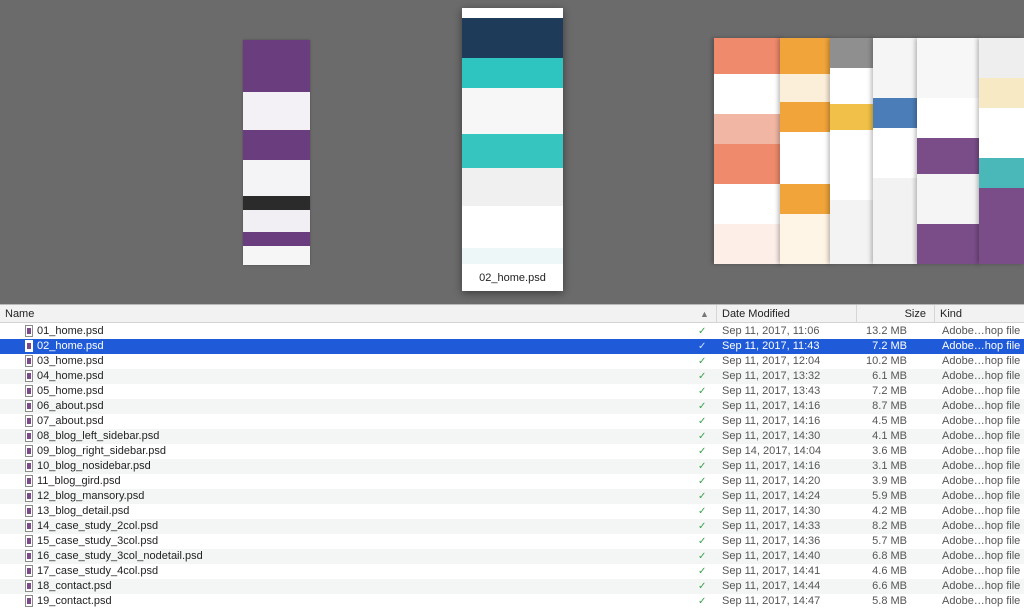 Image resolution: width=1024 pixels, height=608 pixels. I want to click on file-size: 3.6 MB, so click(889, 451).